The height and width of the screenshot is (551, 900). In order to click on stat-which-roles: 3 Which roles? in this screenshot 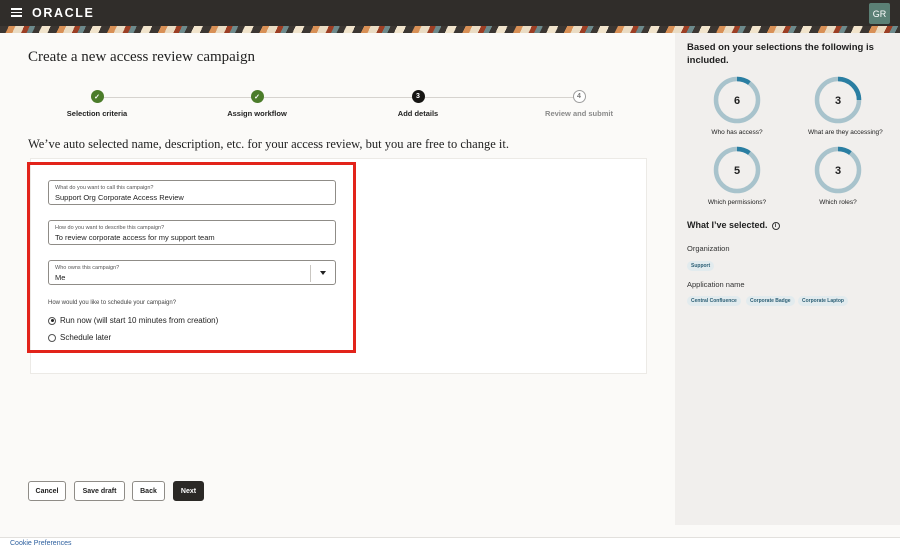, I will do `click(838, 175)`.